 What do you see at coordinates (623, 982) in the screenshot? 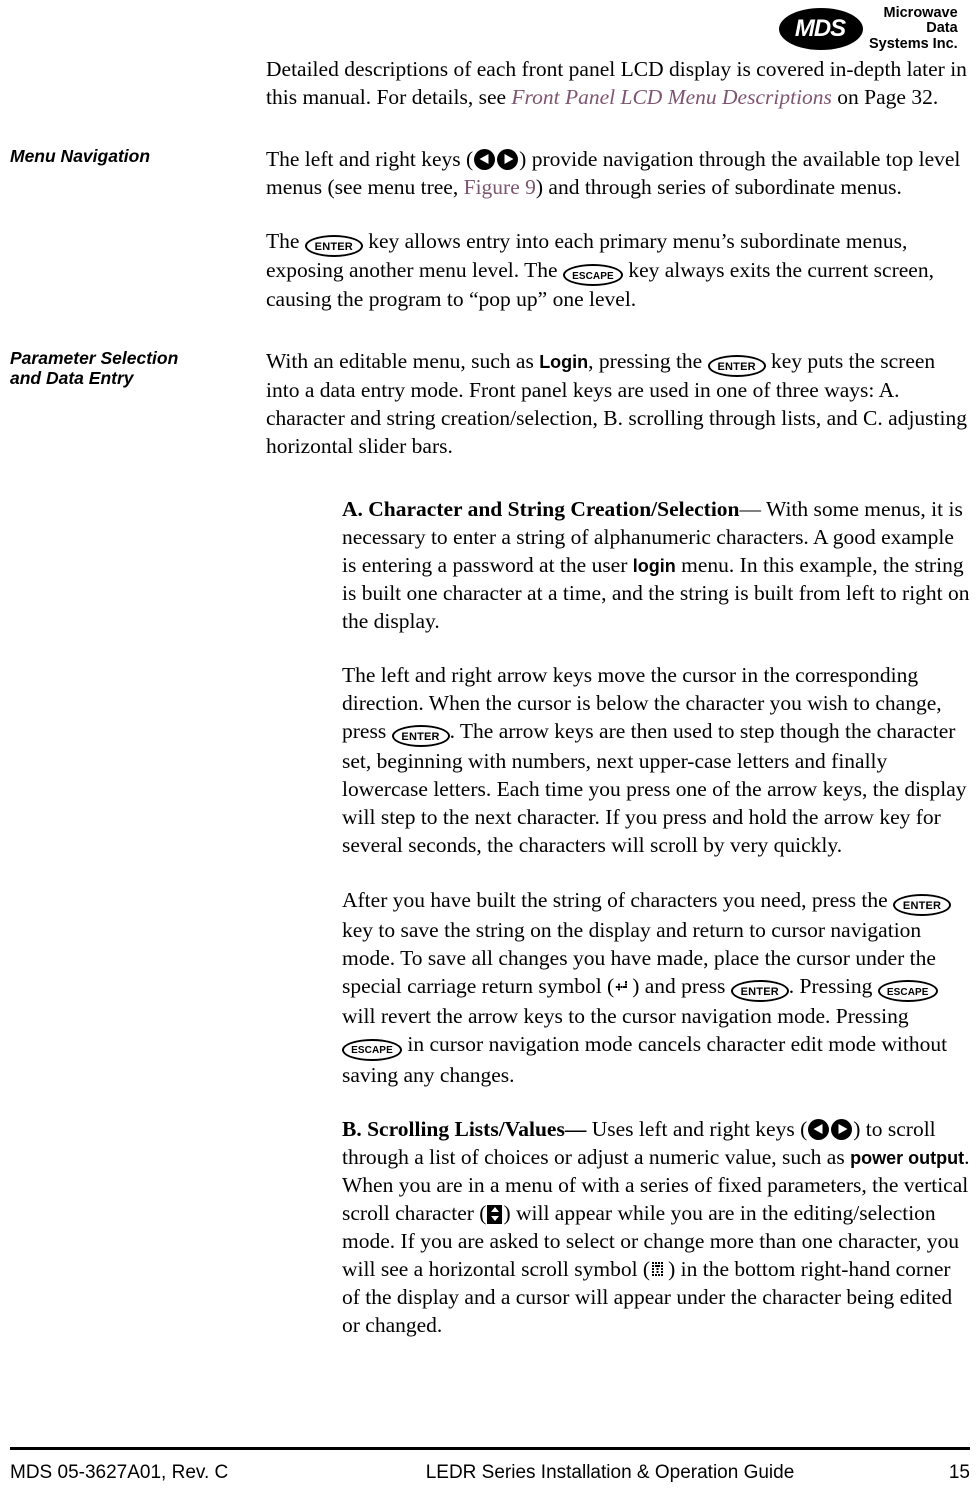
I see `carriage-return-symbol-icon` at bounding box center [623, 982].